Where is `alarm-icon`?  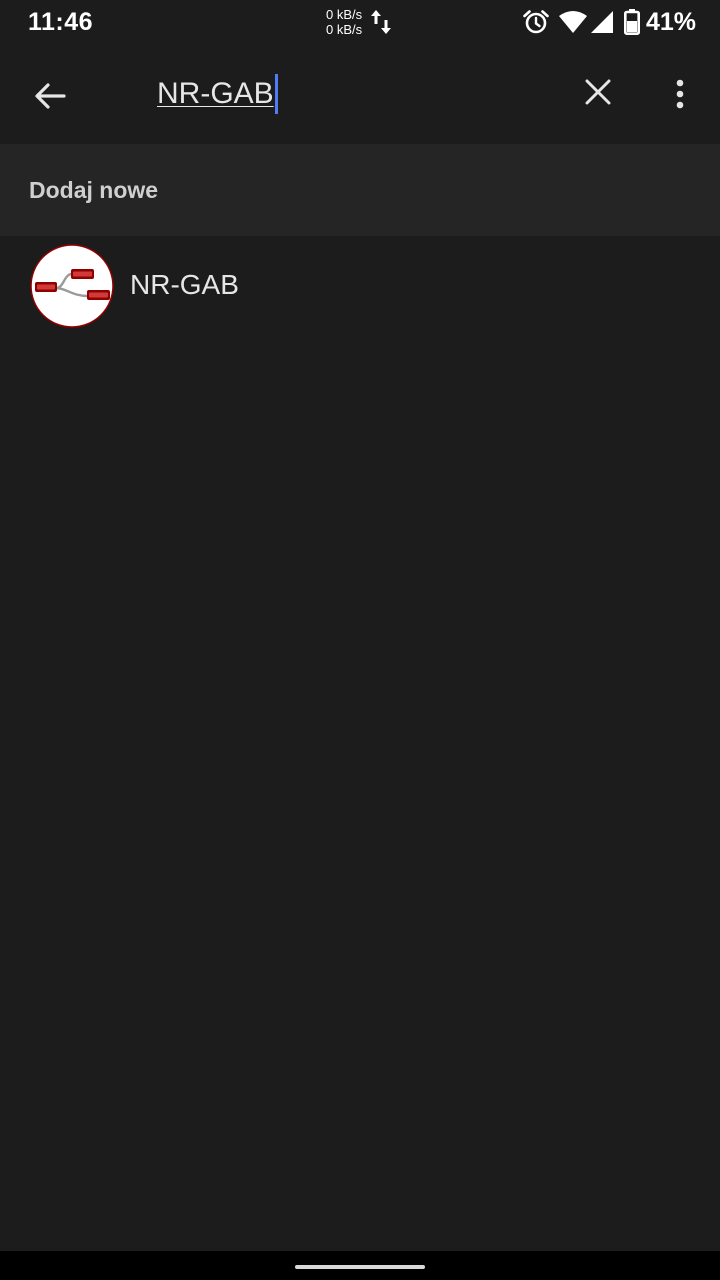
alarm-icon is located at coordinates (536, 22).